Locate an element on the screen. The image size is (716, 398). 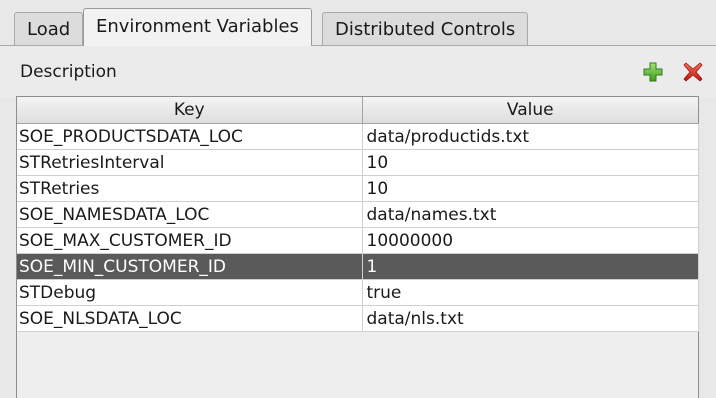
row-key: STDebug is located at coordinates (190, 292).